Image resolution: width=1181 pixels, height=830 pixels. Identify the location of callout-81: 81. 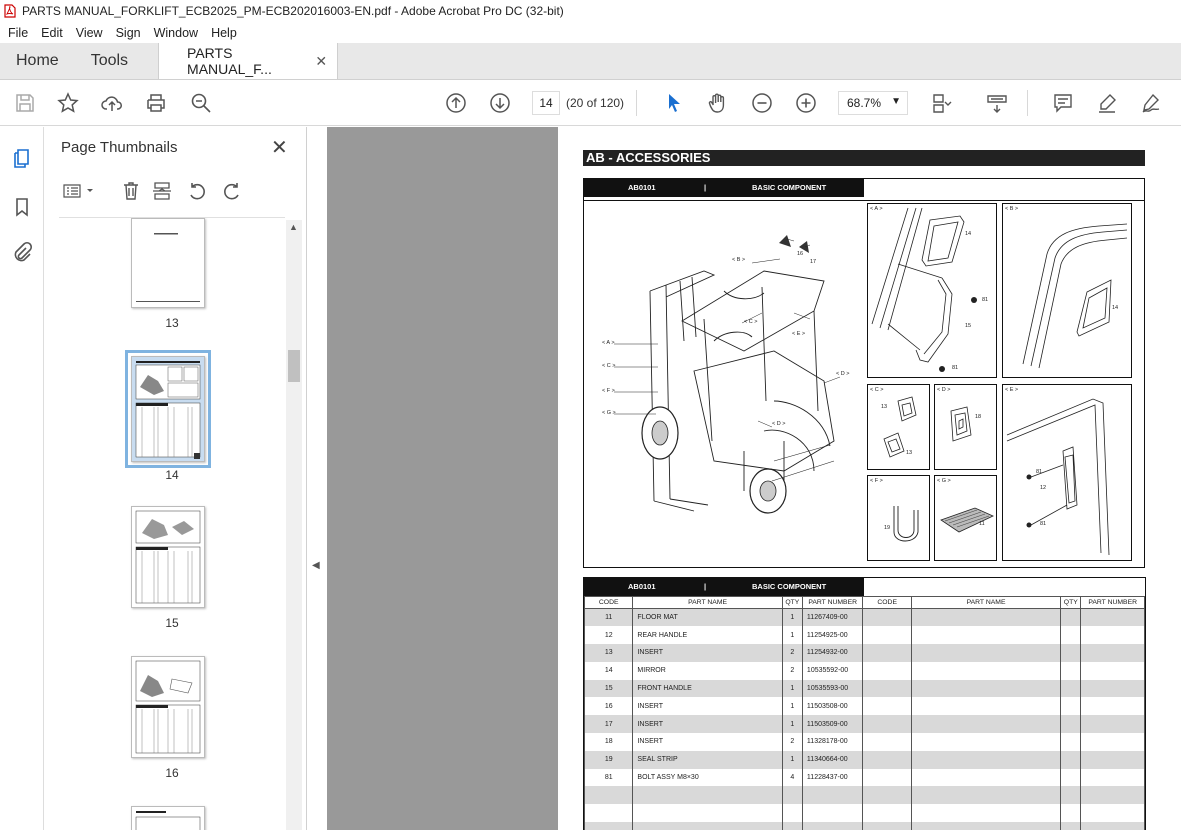
(1039, 472).